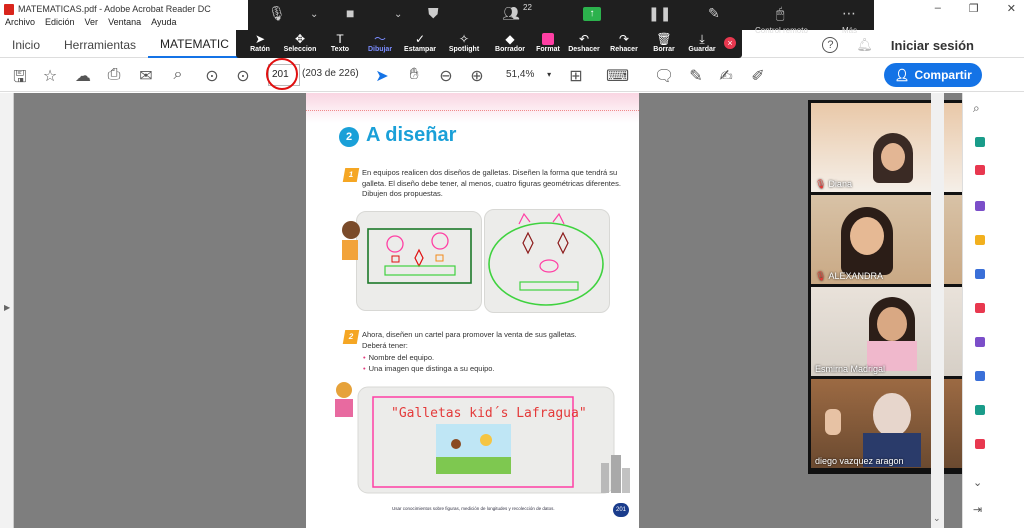  Describe the element at coordinates (859, 461) in the screenshot. I see `participant-name: diego vazquez aragon` at that location.